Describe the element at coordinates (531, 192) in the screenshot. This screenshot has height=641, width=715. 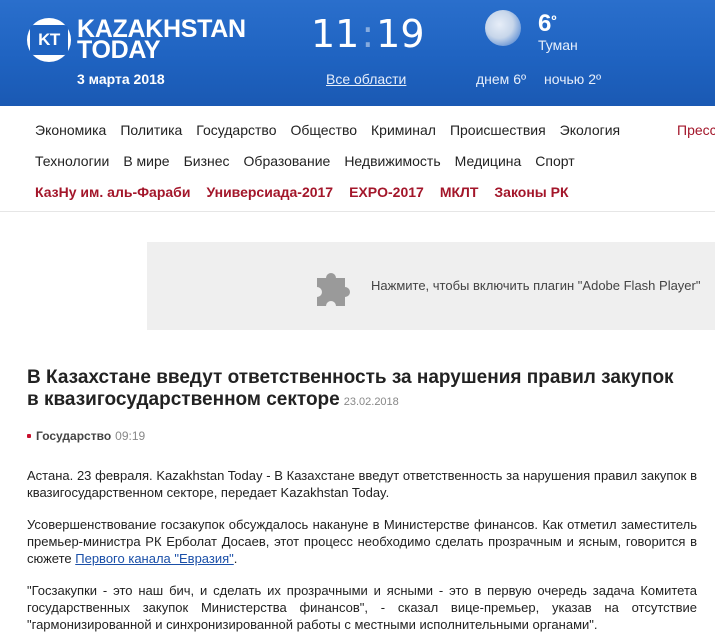
I see `topic-laws: Законы РК` at that location.